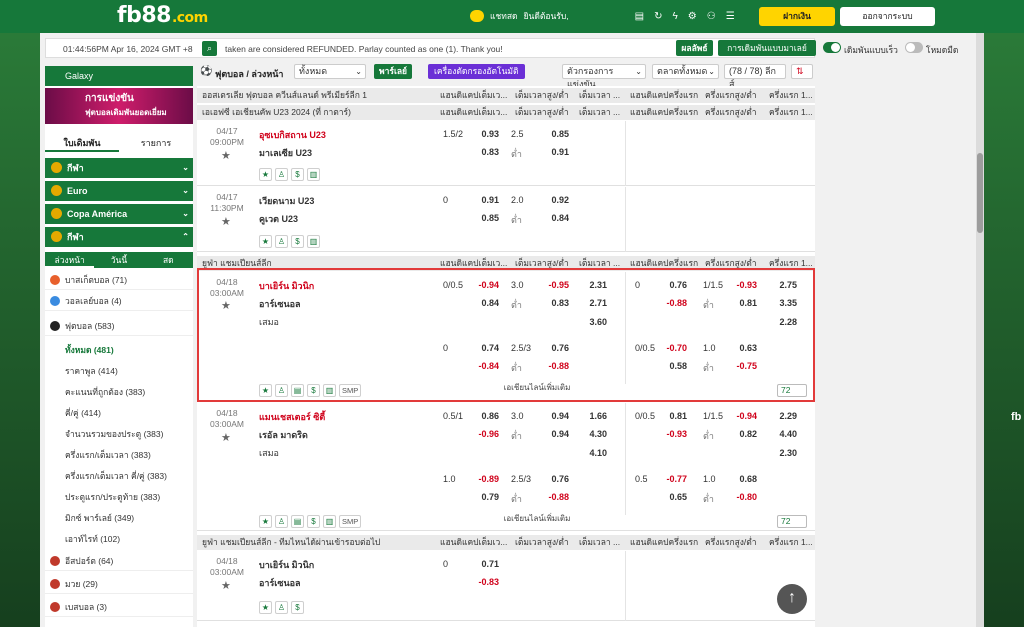 Image resolution: width=1024 pixels, height=627 pixels. What do you see at coordinates (297, 521) in the screenshot?
I see `tv-icon: ▤` at bounding box center [297, 521].